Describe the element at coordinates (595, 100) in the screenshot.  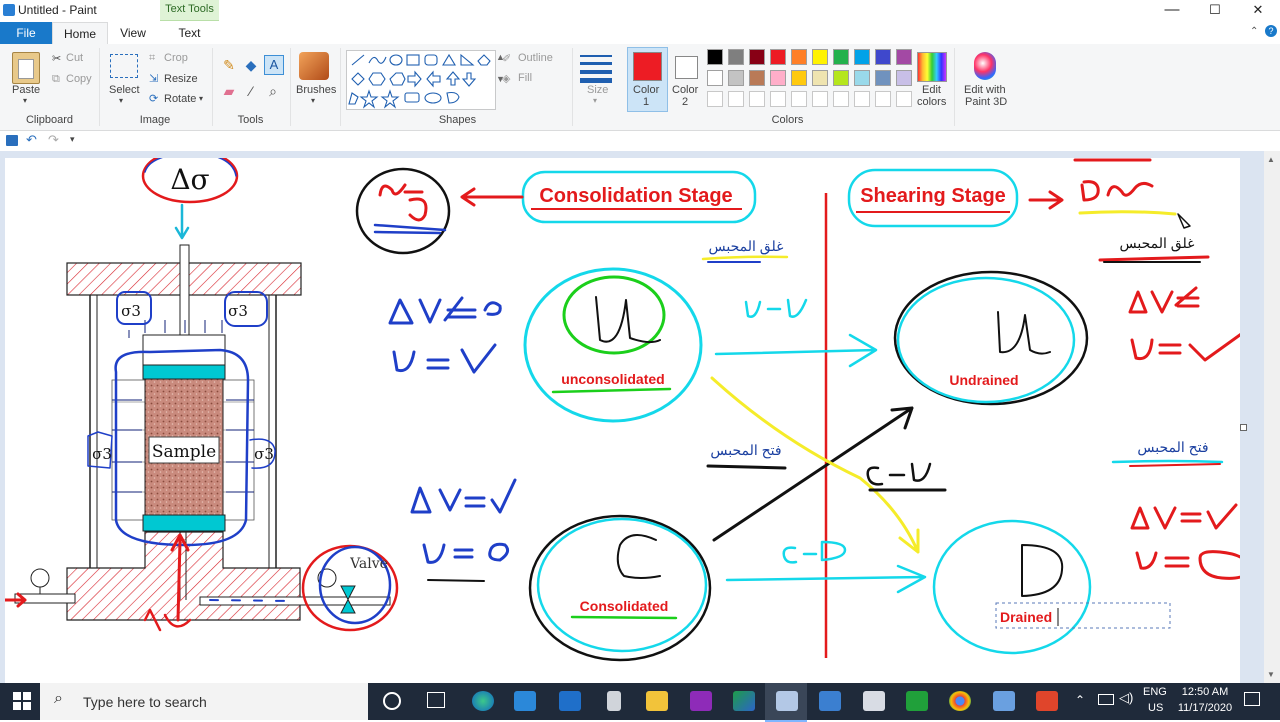
I see `size-dropdown-icon: ▾` at that location.